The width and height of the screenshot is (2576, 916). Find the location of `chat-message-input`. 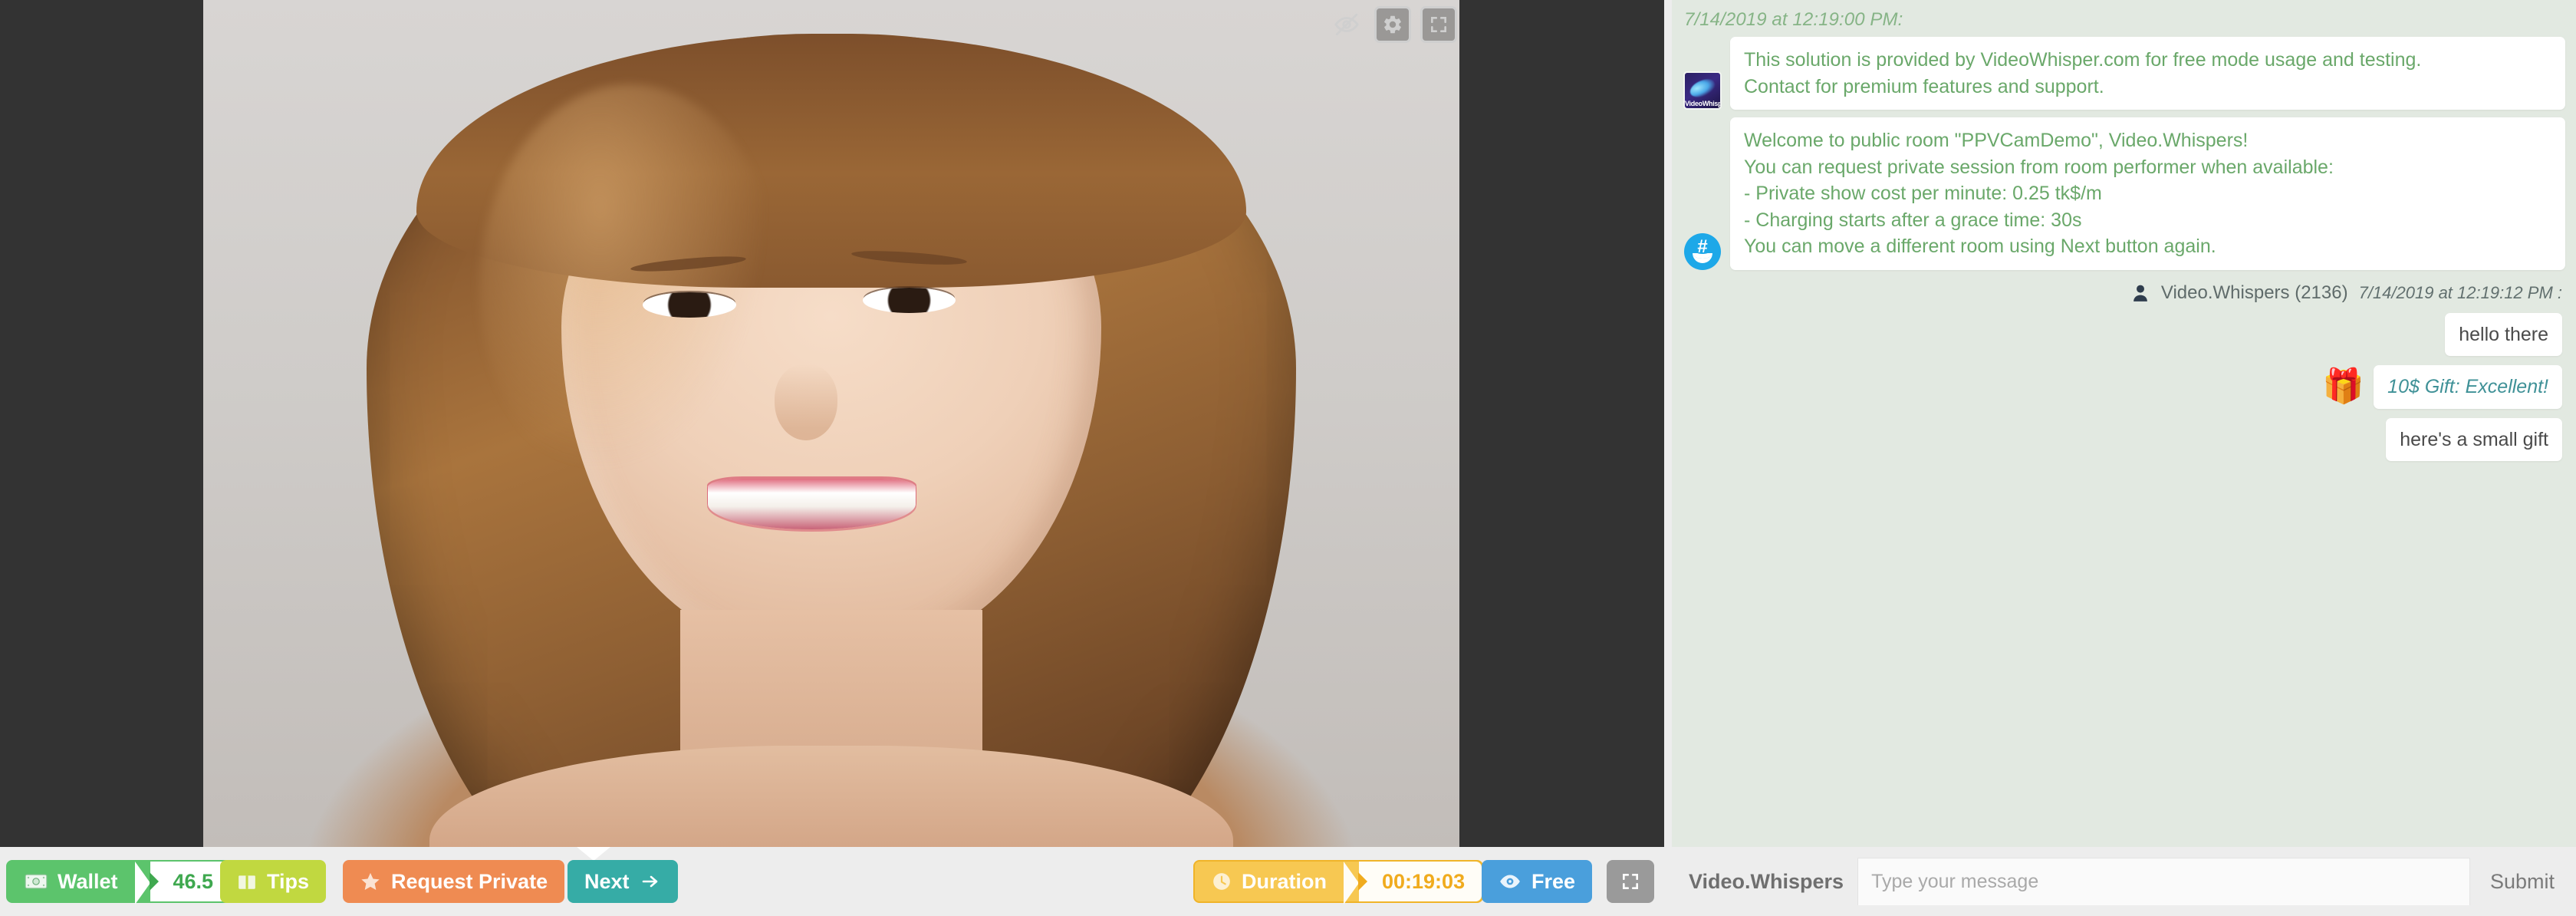

chat-message-input is located at coordinates (2163, 881).